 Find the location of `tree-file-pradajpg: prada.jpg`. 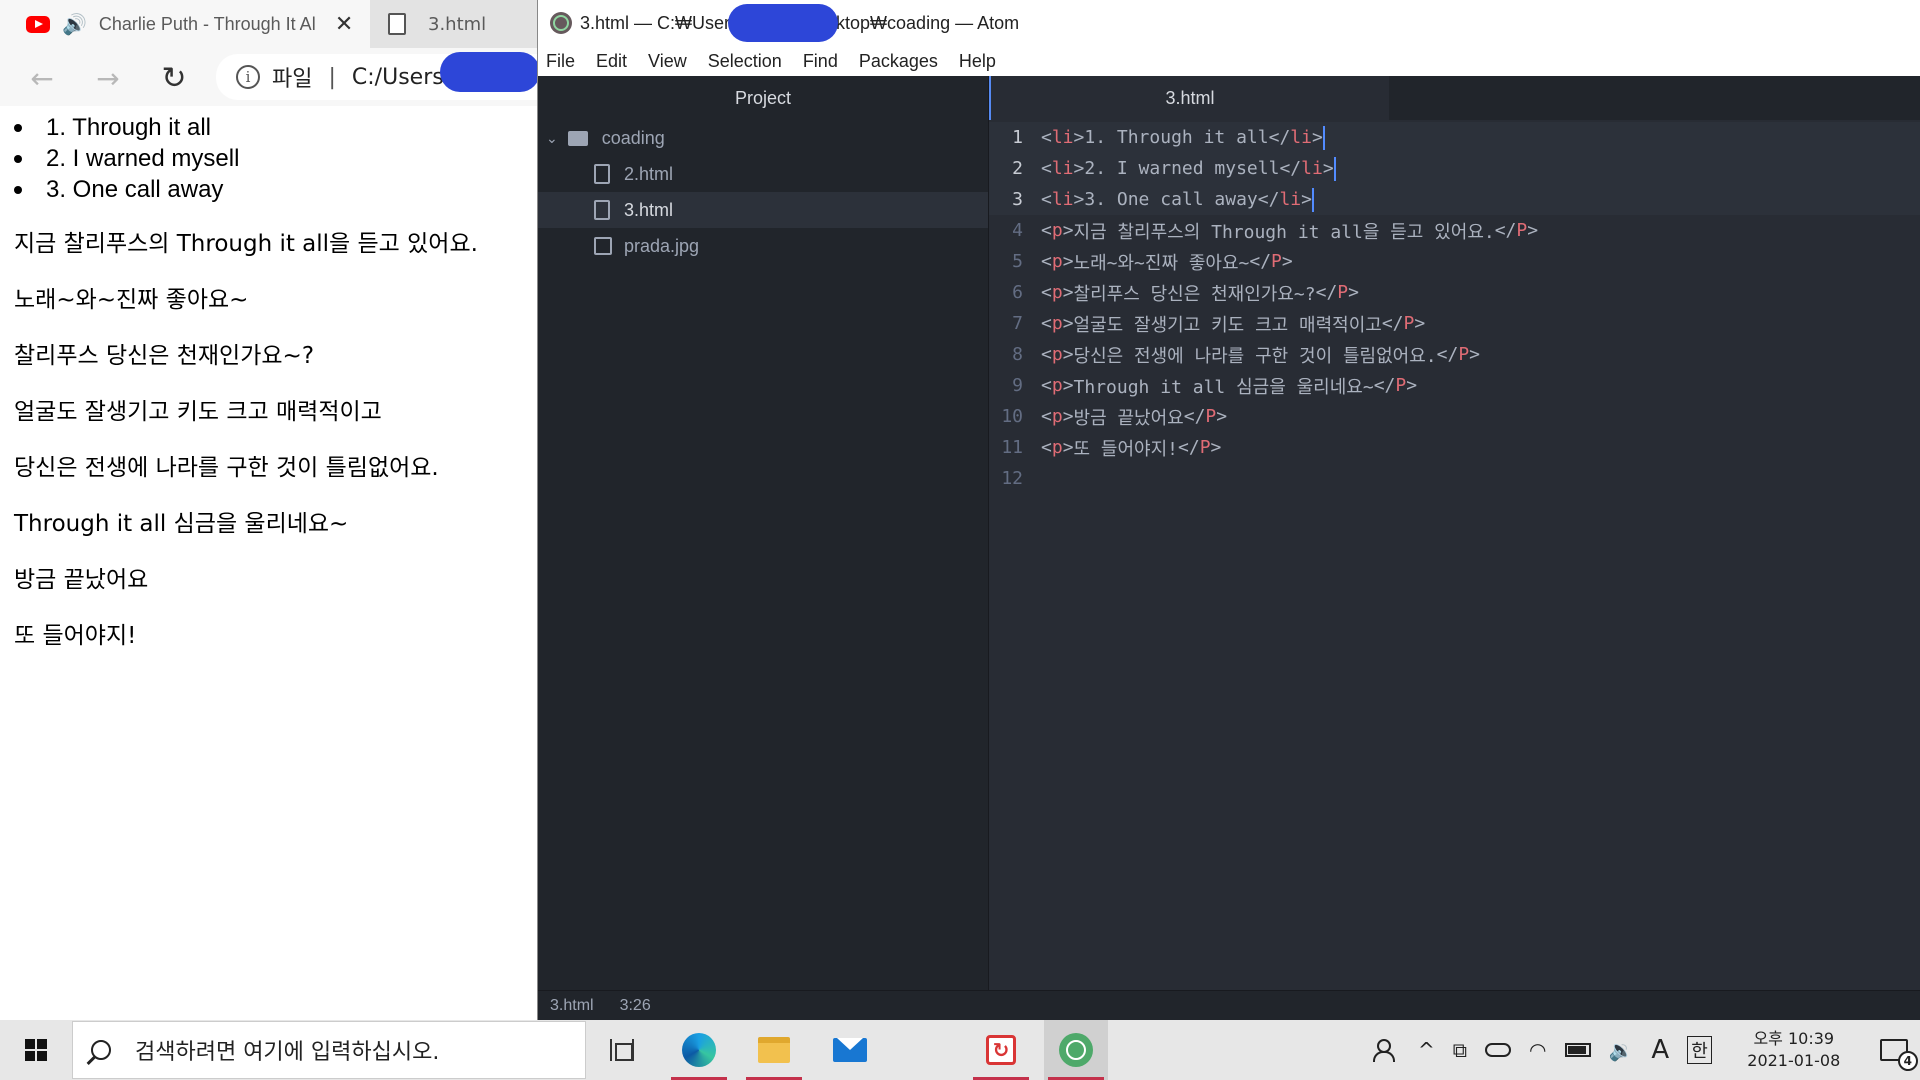

tree-file-pradajpg: prada.jpg is located at coordinates (763, 246).